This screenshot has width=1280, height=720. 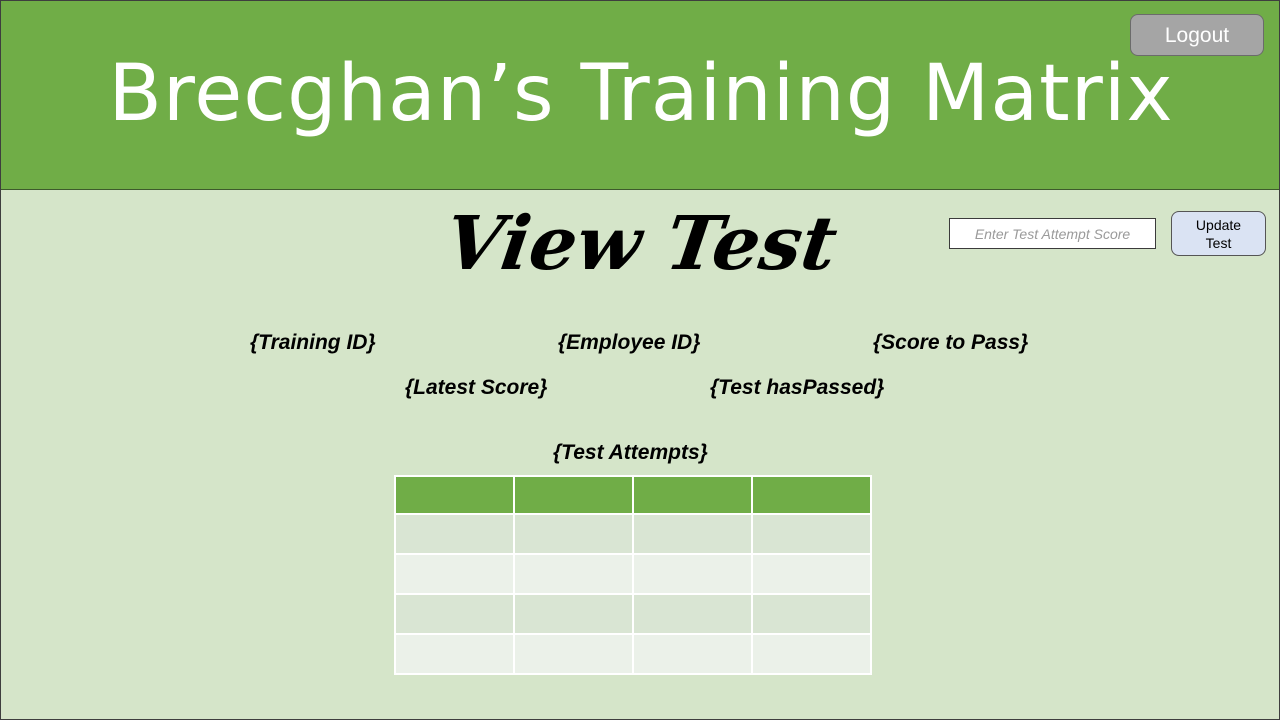 What do you see at coordinates (1052, 233) in the screenshot?
I see `test-attempt-score-input` at bounding box center [1052, 233].